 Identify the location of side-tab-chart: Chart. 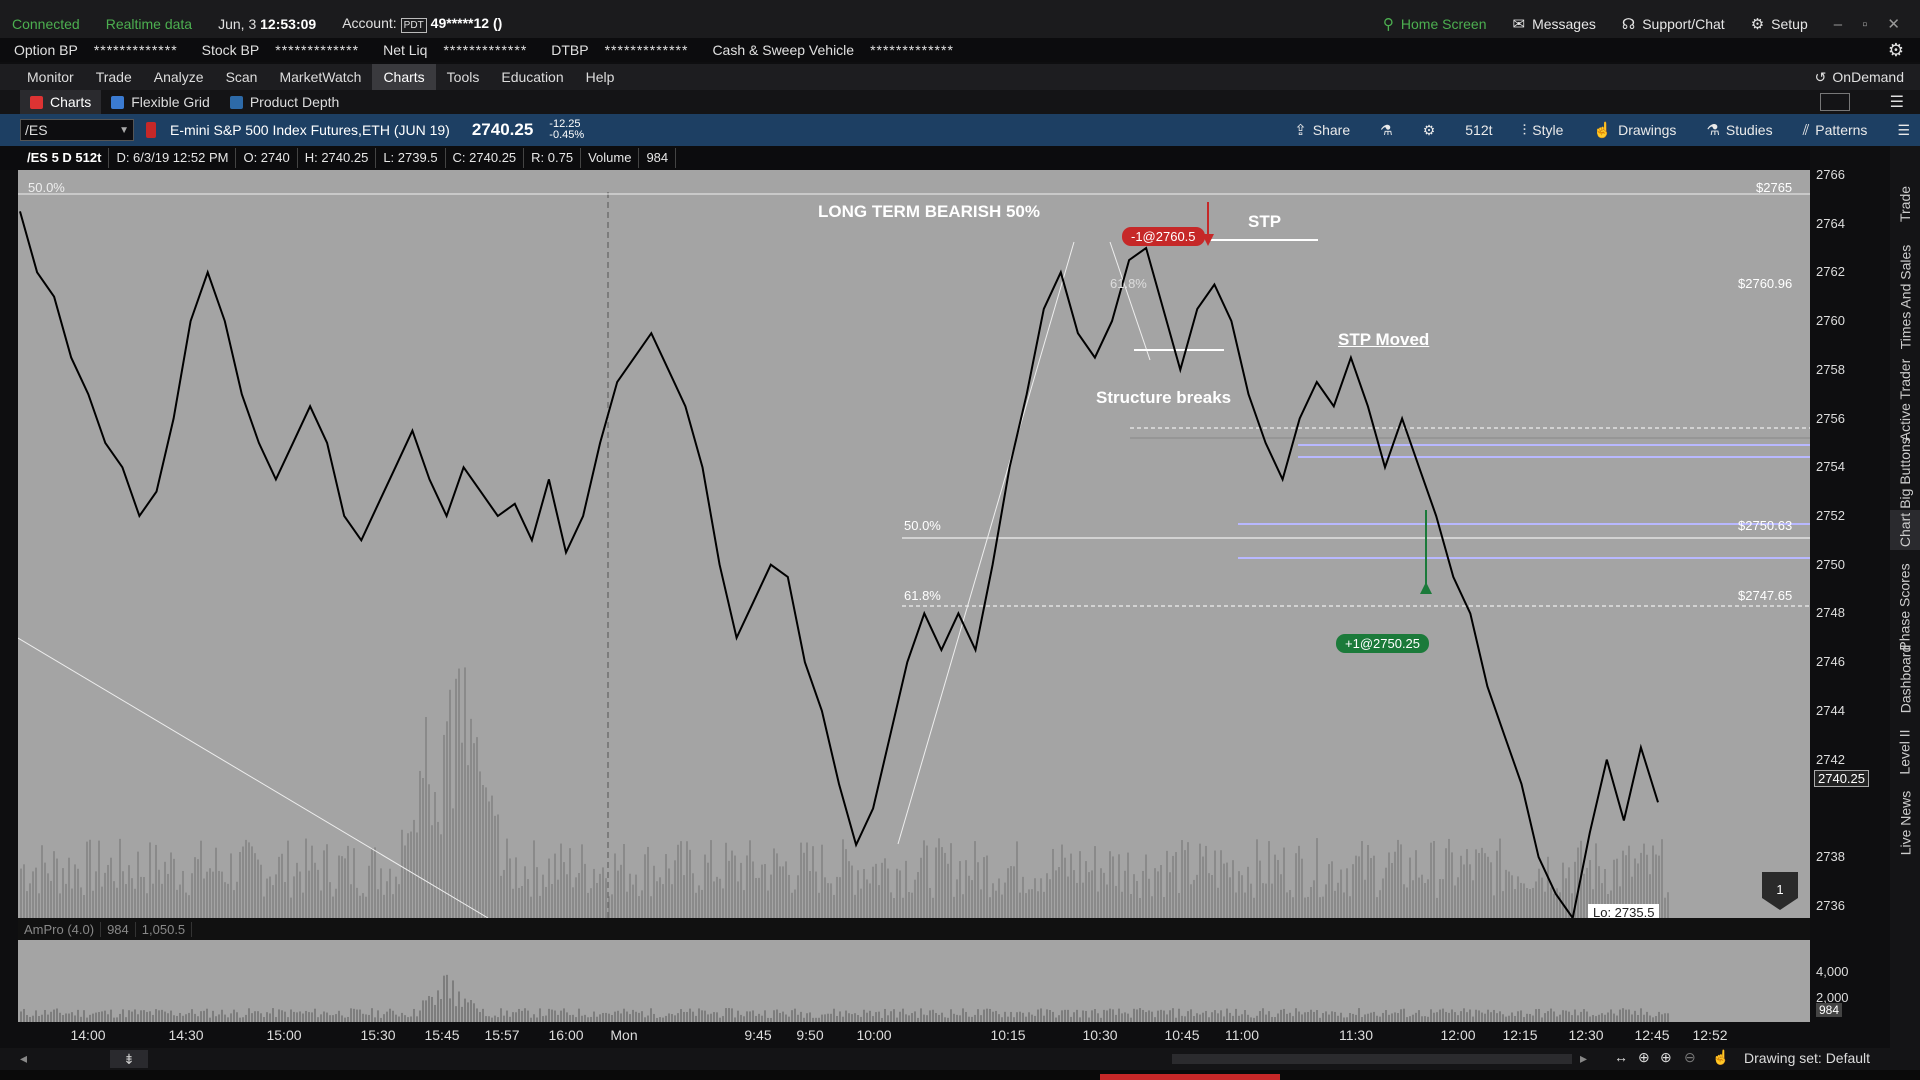
(1905, 530).